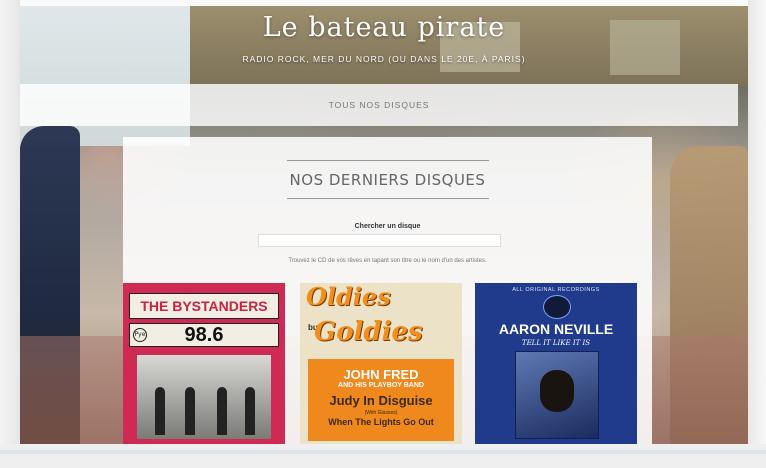 The height and width of the screenshot is (468, 766). I want to click on horizontal-scrollbar, so click(383, 452).